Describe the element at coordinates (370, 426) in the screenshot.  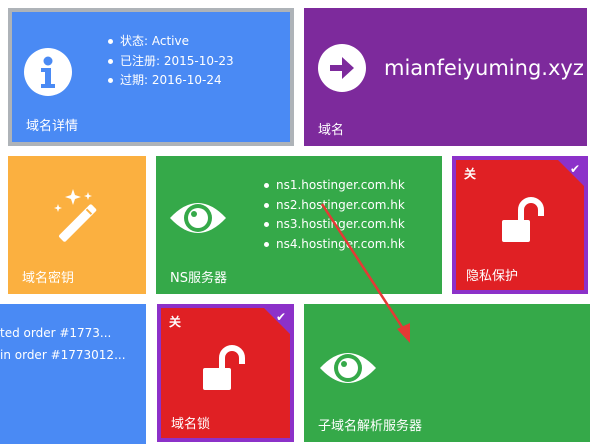
I see `subdomain-dns-label: 子域名解析服务器` at that location.